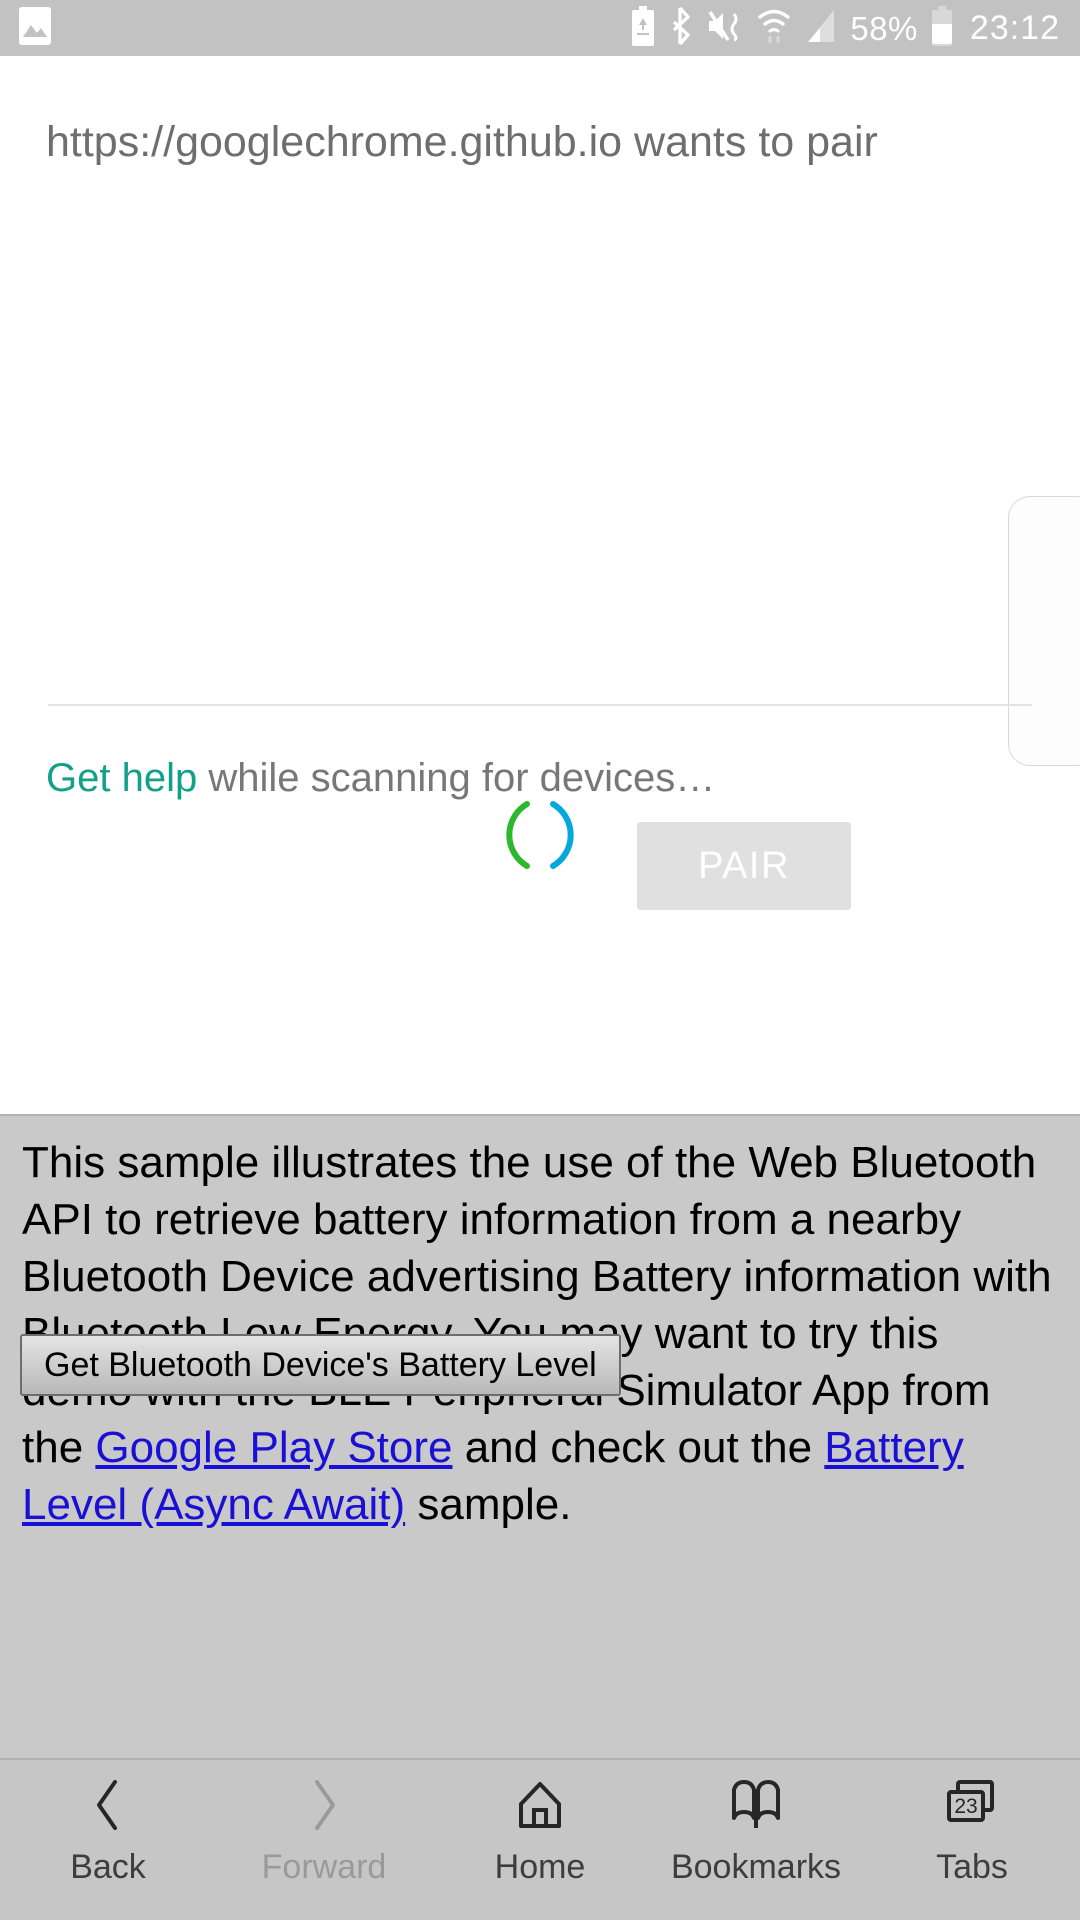  I want to click on home-icon, so click(540, 1805).